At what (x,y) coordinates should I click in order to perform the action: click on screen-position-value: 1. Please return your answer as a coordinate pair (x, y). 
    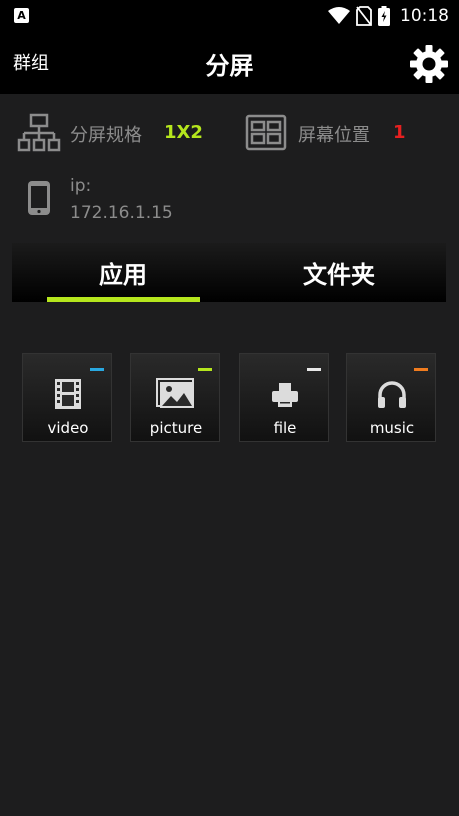
    Looking at the image, I should click on (399, 132).